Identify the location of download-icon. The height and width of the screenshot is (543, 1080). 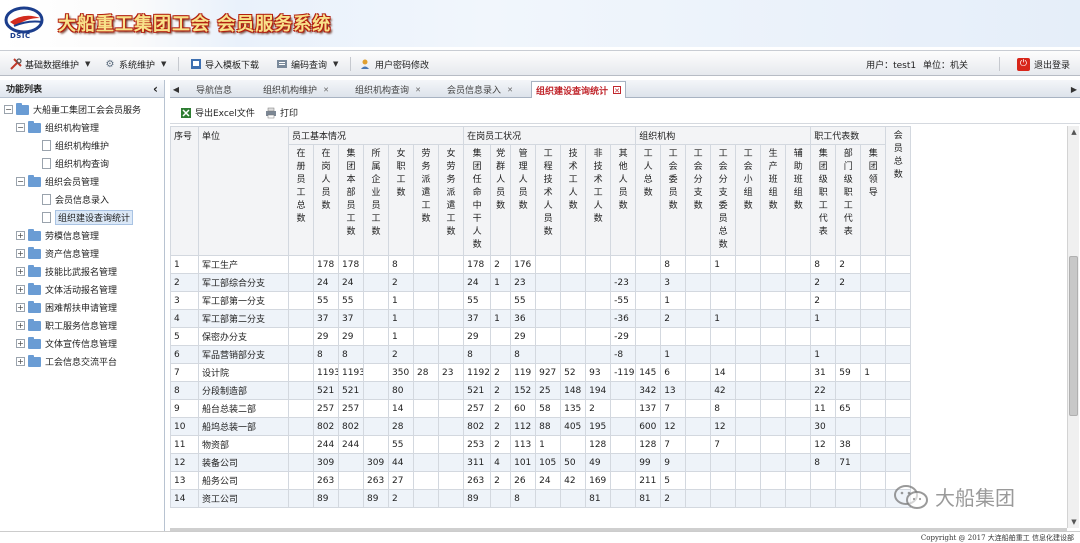
(196, 64).